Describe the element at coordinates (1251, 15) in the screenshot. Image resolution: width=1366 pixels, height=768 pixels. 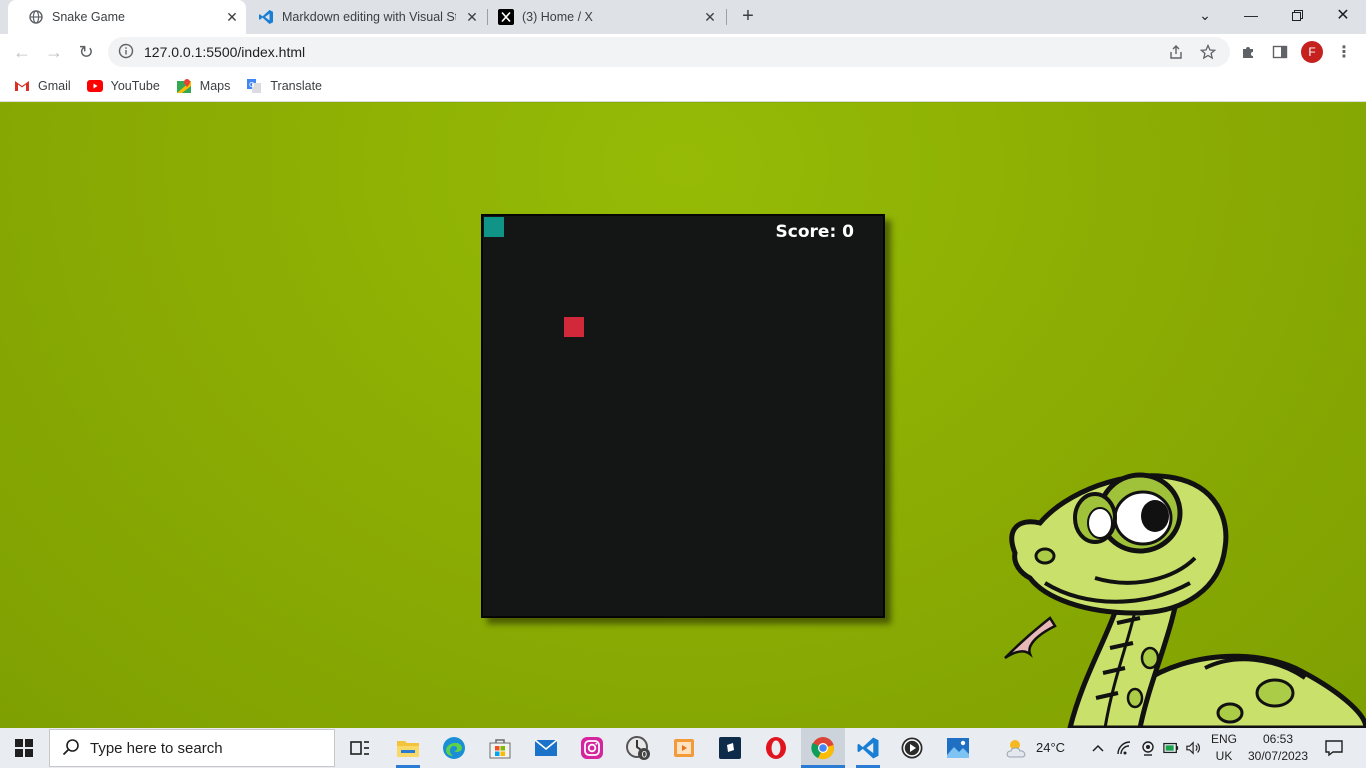
I see `minimize-icon: —` at that location.